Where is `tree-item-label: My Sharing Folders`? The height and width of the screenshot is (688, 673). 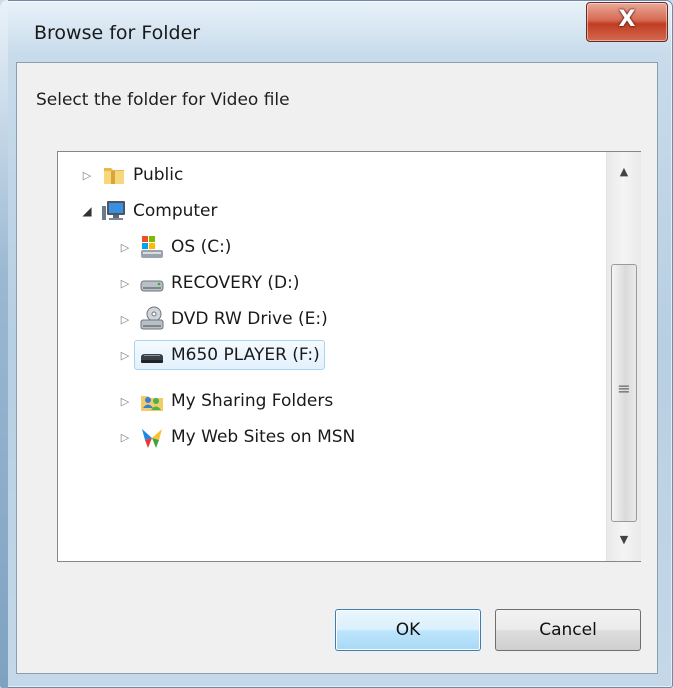 tree-item-label: My Sharing Folders is located at coordinates (252, 401).